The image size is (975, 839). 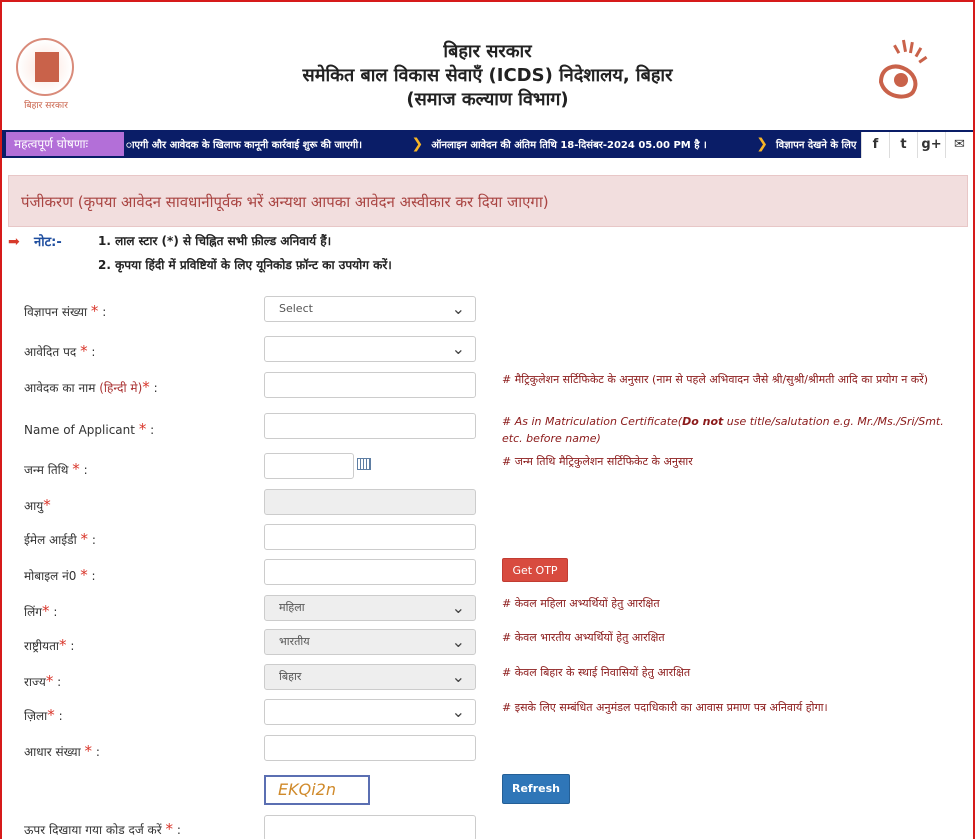 I want to click on get-otp-button: Get OTP, so click(x=535, y=570).